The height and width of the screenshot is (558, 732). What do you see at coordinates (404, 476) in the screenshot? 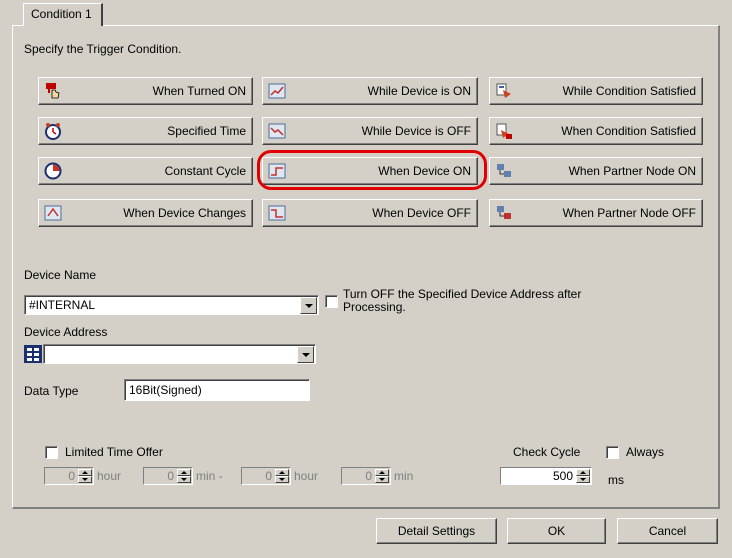
I see `min-unit-label: min` at bounding box center [404, 476].